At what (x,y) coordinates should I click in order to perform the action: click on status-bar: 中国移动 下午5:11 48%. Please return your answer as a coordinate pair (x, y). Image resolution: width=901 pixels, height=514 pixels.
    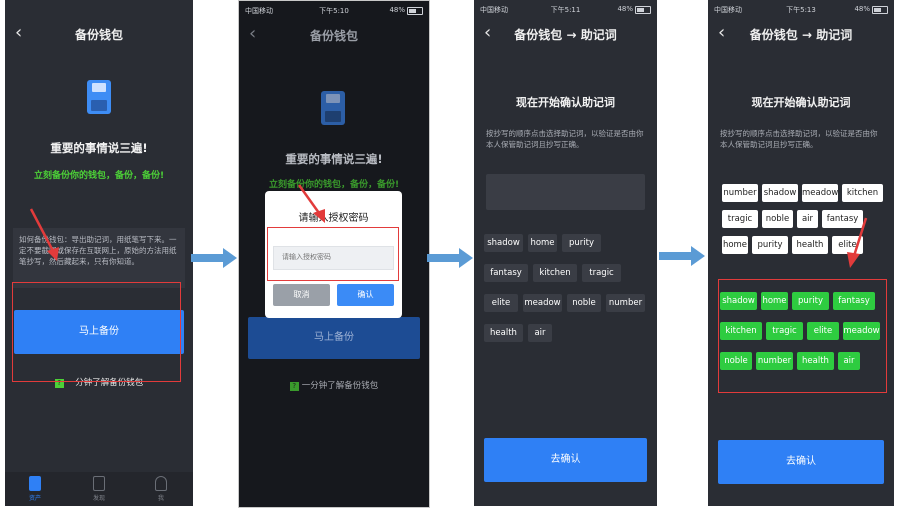
    Looking at the image, I should click on (565, 11).